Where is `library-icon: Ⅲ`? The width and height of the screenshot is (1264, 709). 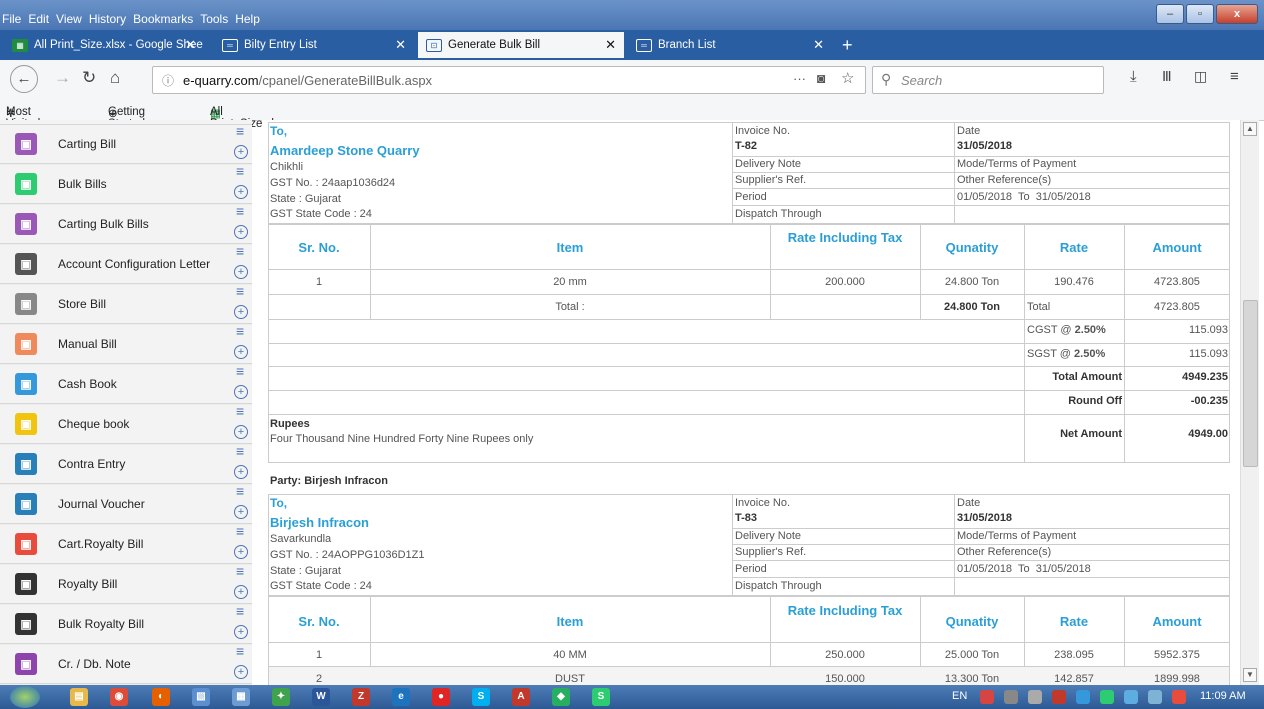
library-icon: Ⅲ is located at coordinates (1167, 76).